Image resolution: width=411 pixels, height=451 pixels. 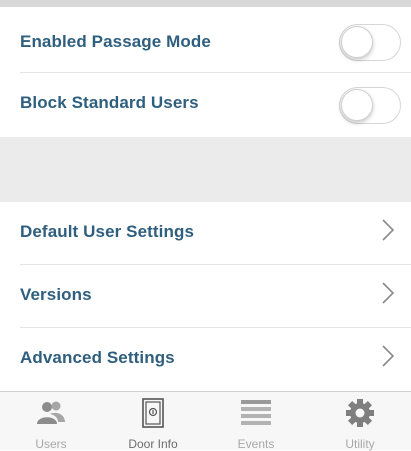 I want to click on door-icon, so click(x=153, y=413).